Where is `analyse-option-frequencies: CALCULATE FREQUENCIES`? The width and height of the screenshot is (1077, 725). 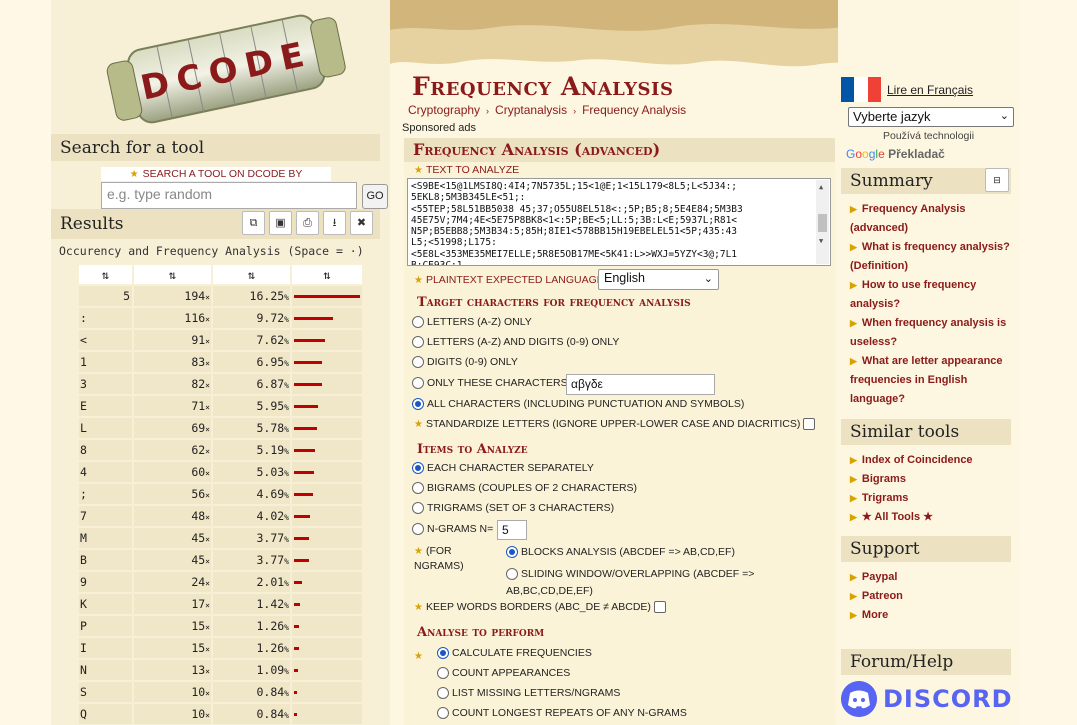
analyse-option-frequencies: CALCULATE FREQUENCIES is located at coordinates (514, 653).